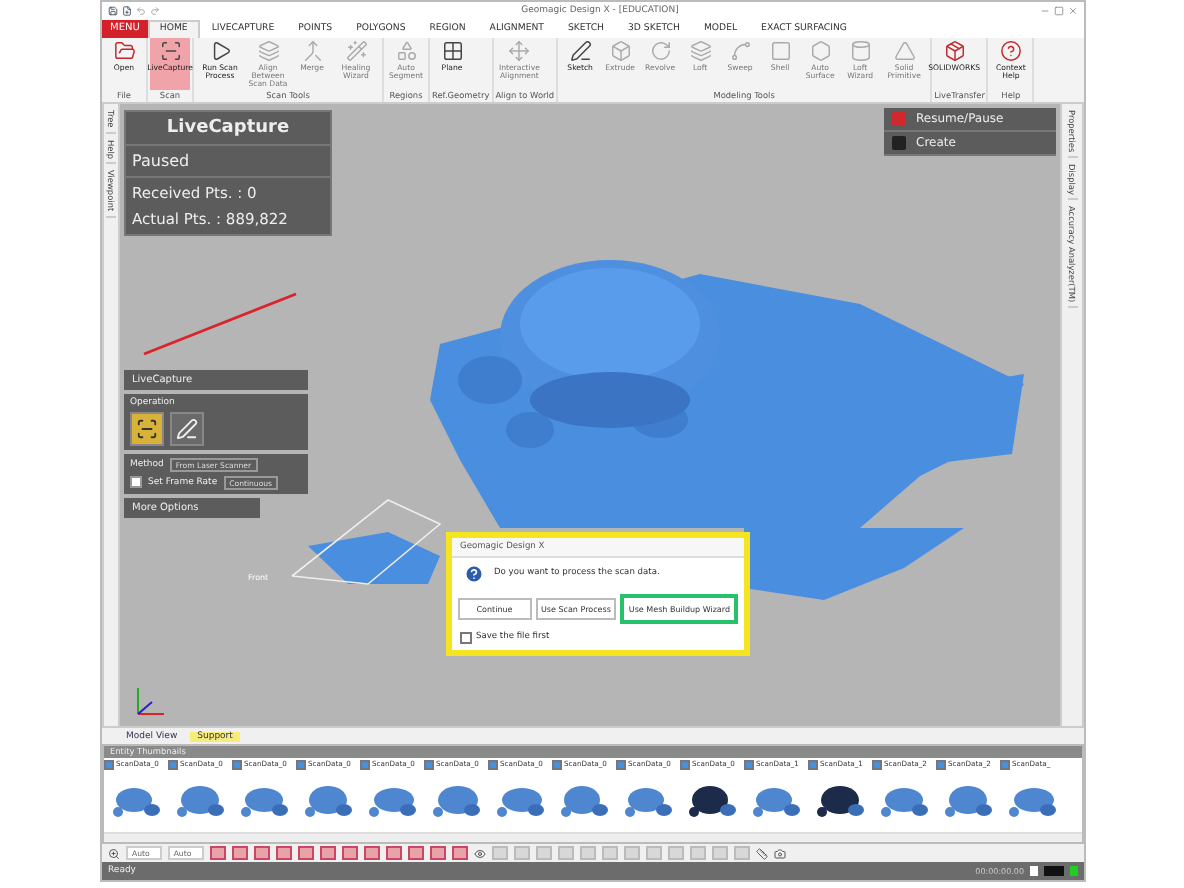 This screenshot has height=888, width=1184. What do you see at coordinates (474, 573) in the screenshot?
I see `question-icon` at bounding box center [474, 573].